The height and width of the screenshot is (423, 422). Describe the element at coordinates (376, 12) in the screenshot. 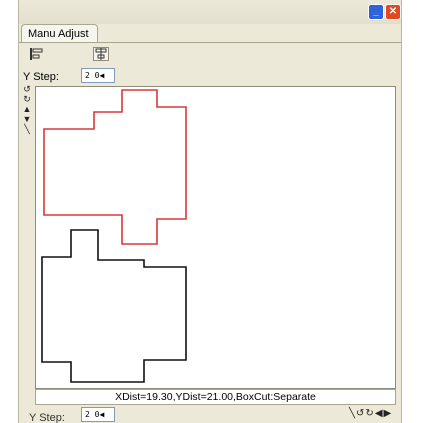

I see `minimize-icon: _` at that location.